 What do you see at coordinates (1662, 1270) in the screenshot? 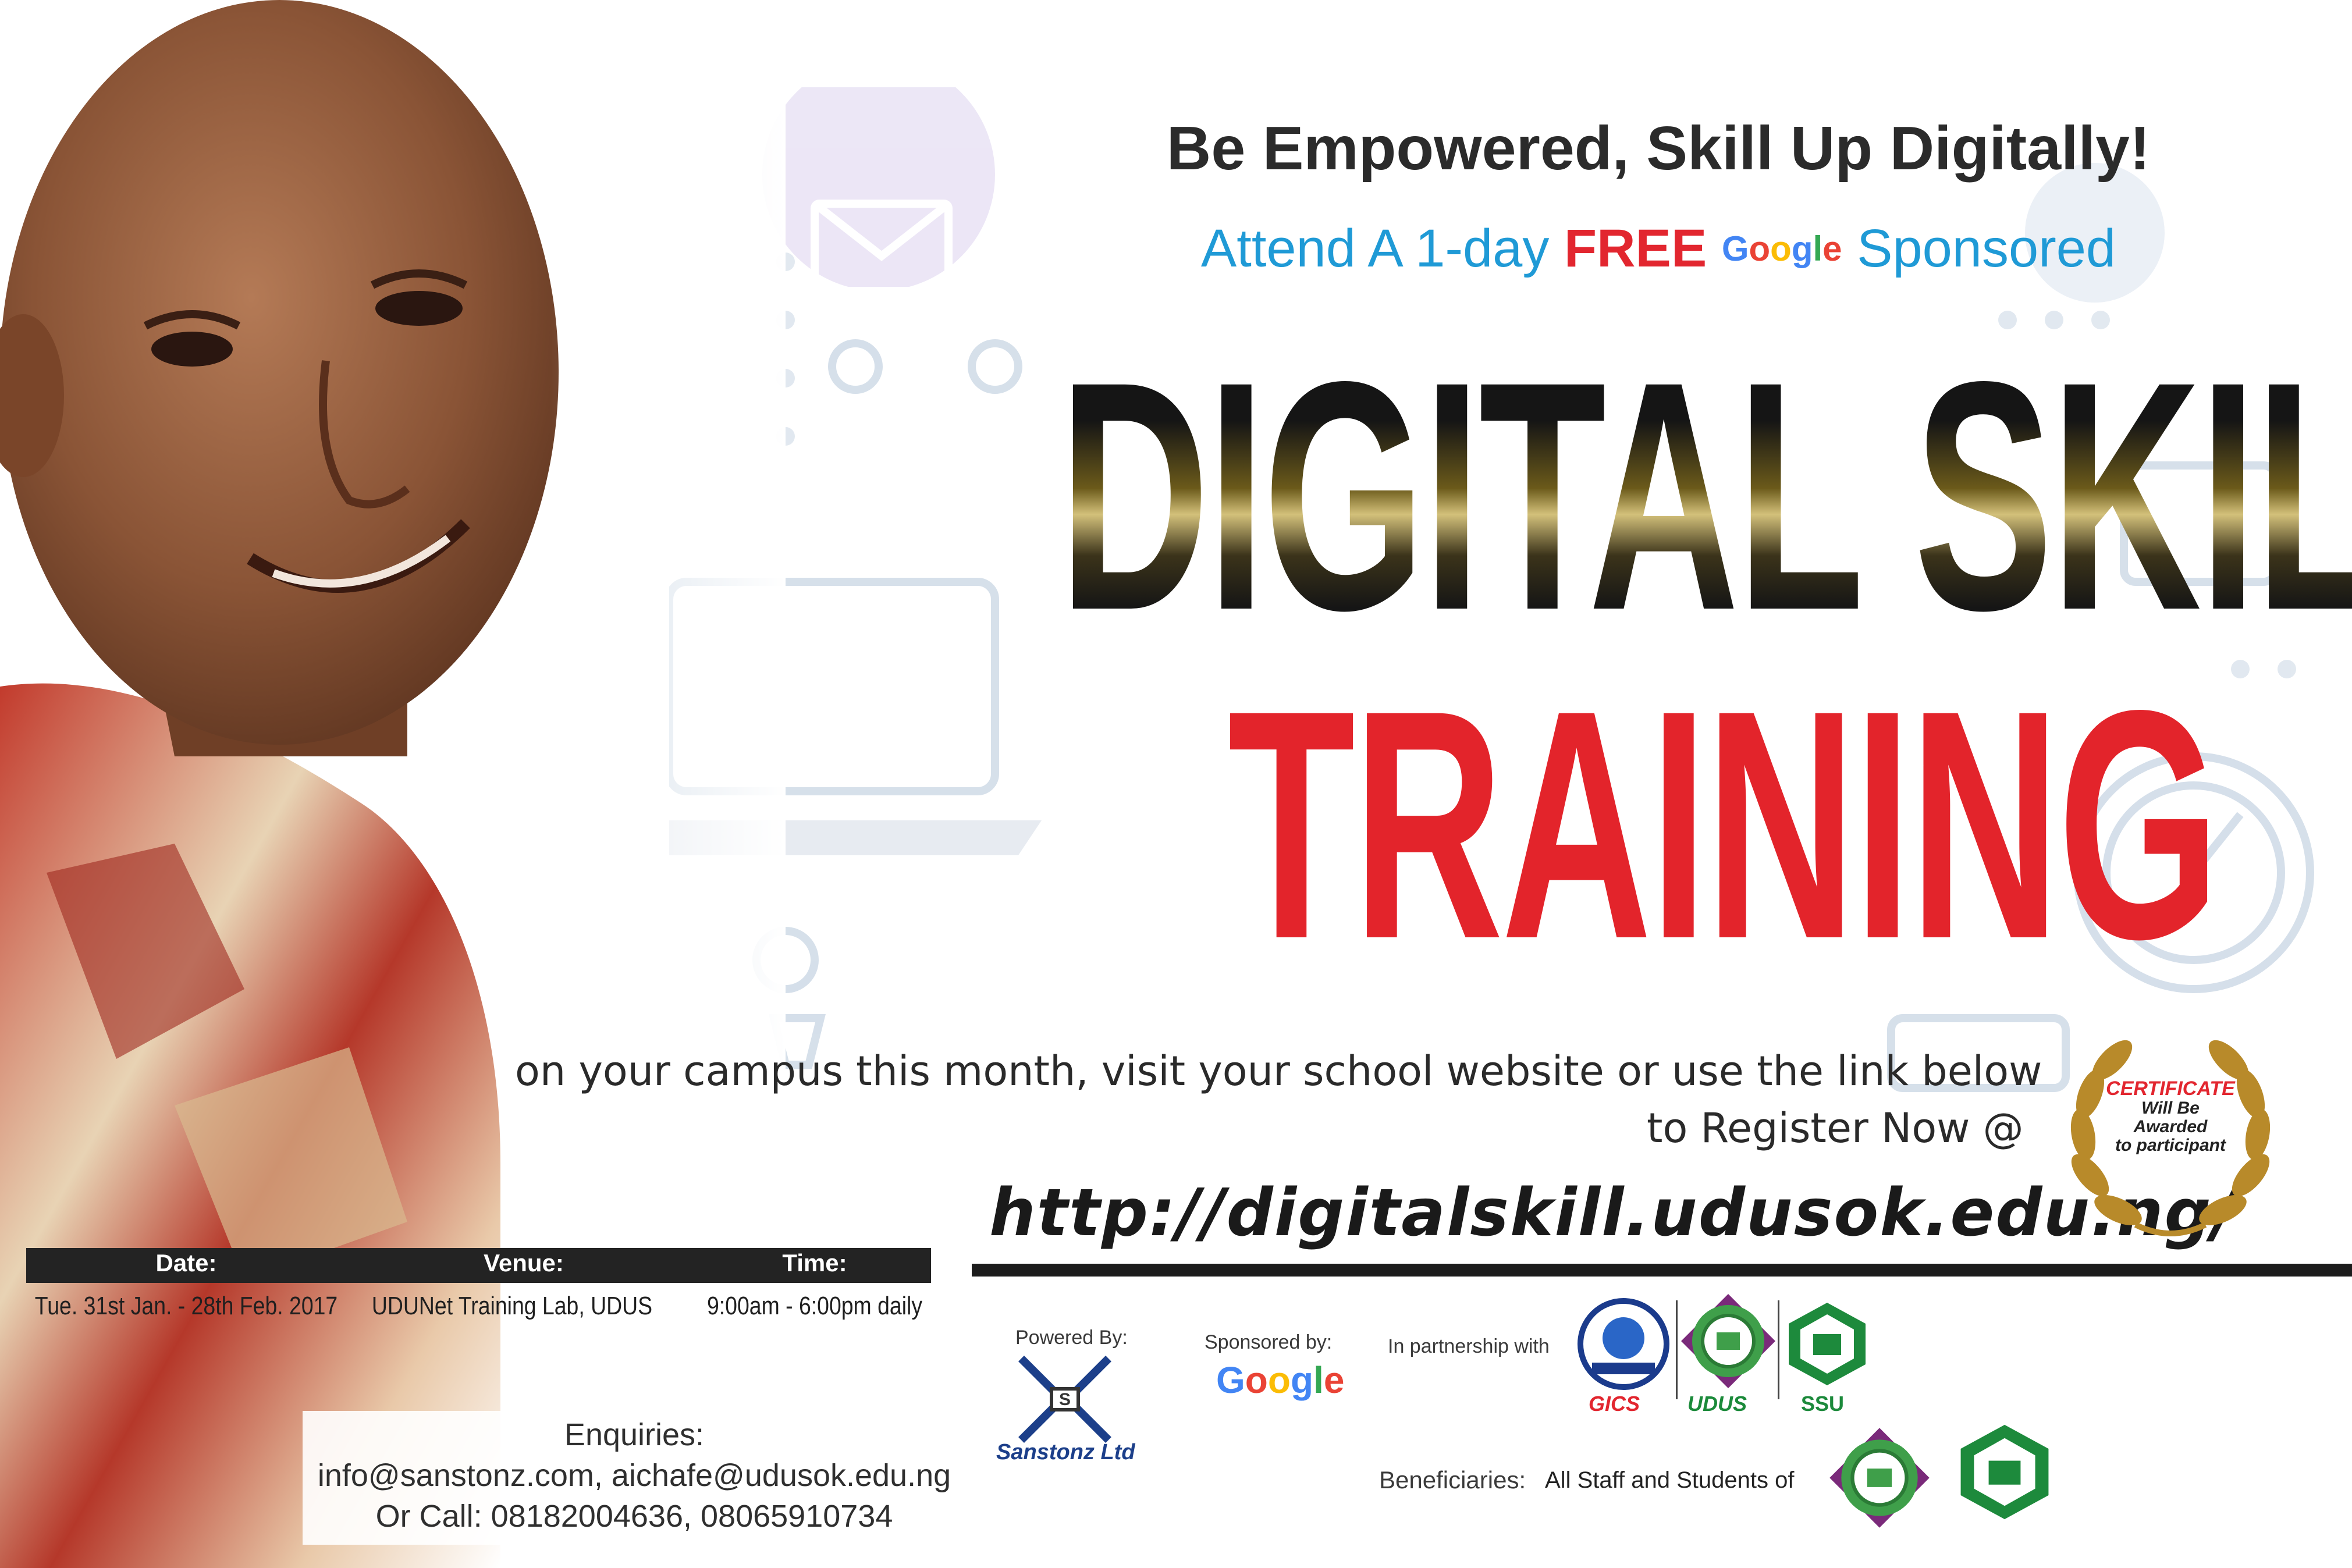
I see `divider-bar` at bounding box center [1662, 1270].